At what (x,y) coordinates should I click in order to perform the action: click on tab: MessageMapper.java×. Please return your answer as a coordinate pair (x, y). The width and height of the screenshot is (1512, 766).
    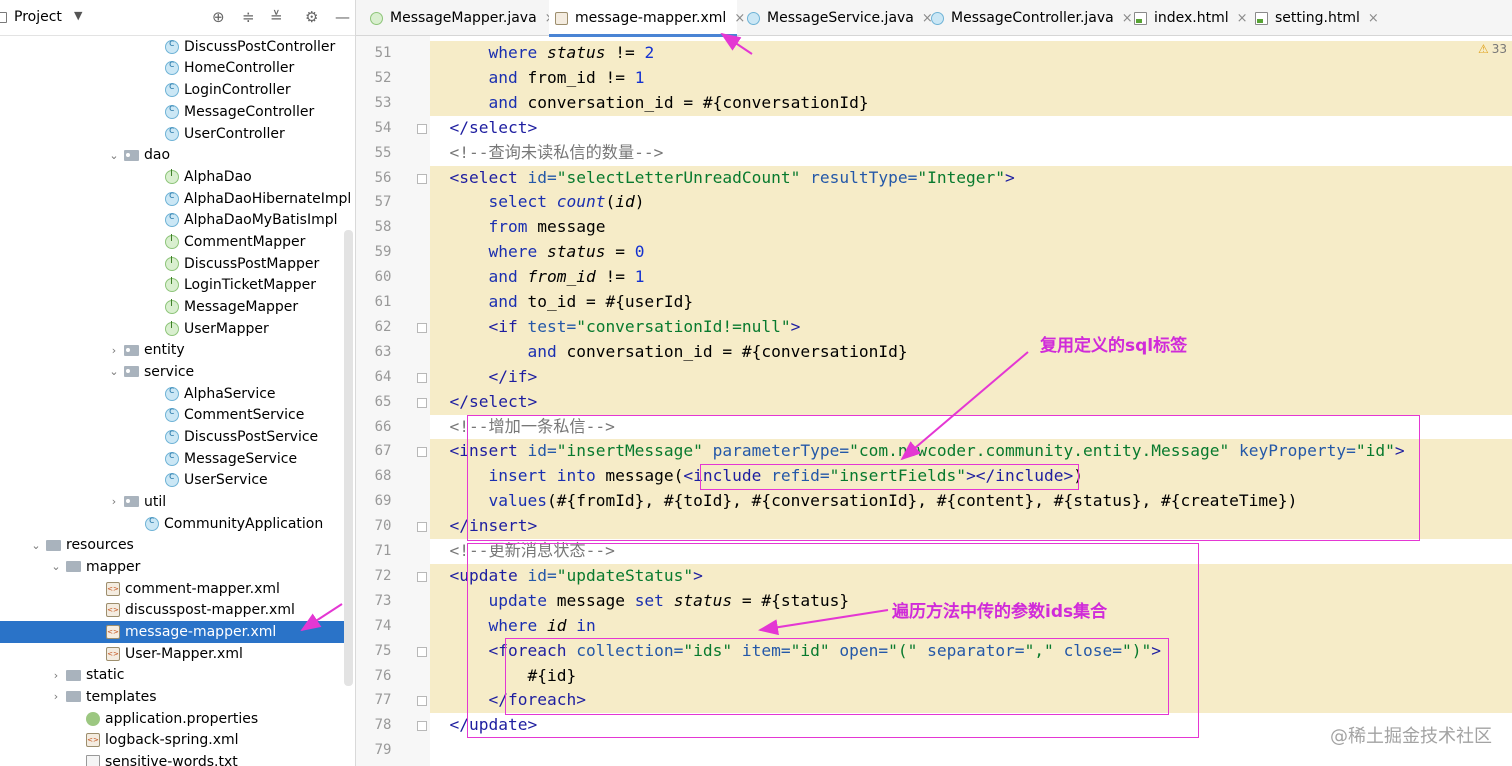
    Looking at the image, I should click on (460, 18).